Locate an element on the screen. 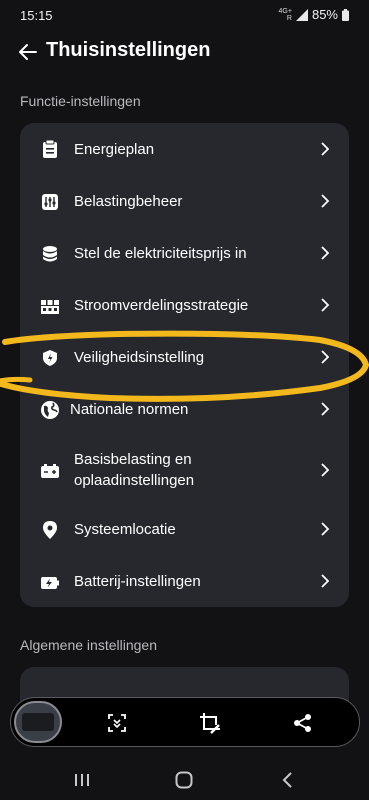 This screenshot has height=800, width=369. thumbnail-preview is located at coordinates (38, 722).